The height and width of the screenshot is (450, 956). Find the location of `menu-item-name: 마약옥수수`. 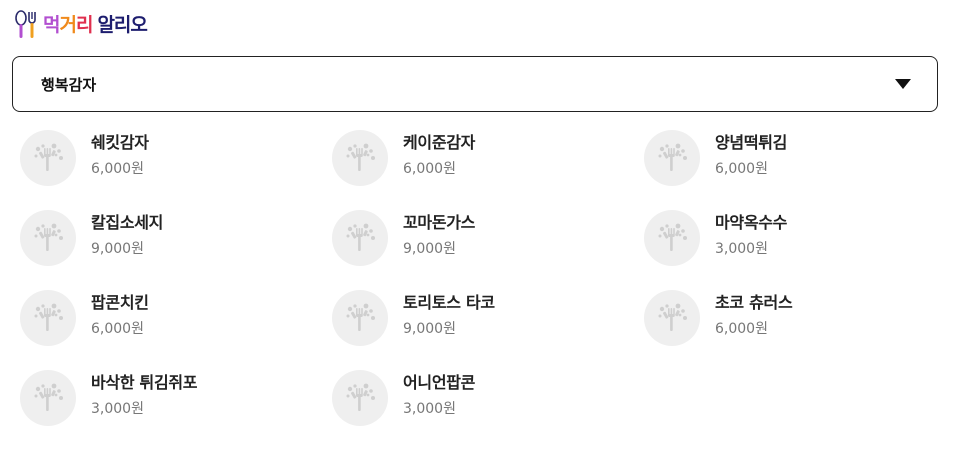

menu-item-name: 마약옥수수 is located at coordinates (751, 222).